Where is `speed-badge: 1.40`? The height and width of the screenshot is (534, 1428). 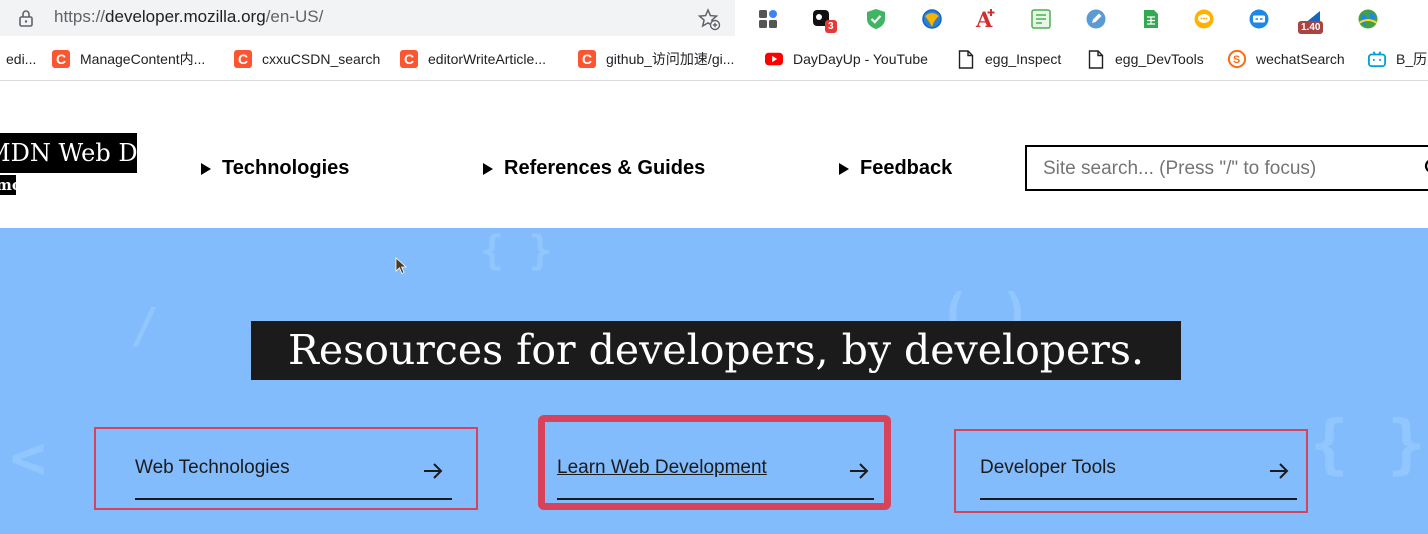 speed-badge: 1.40 is located at coordinates (1311, 27).